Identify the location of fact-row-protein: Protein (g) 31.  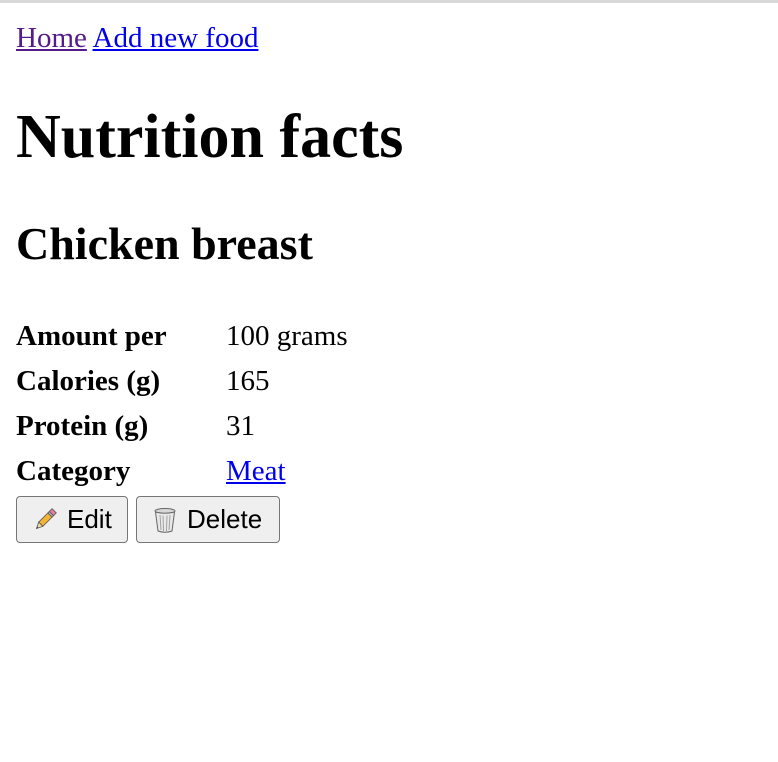
(182, 426).